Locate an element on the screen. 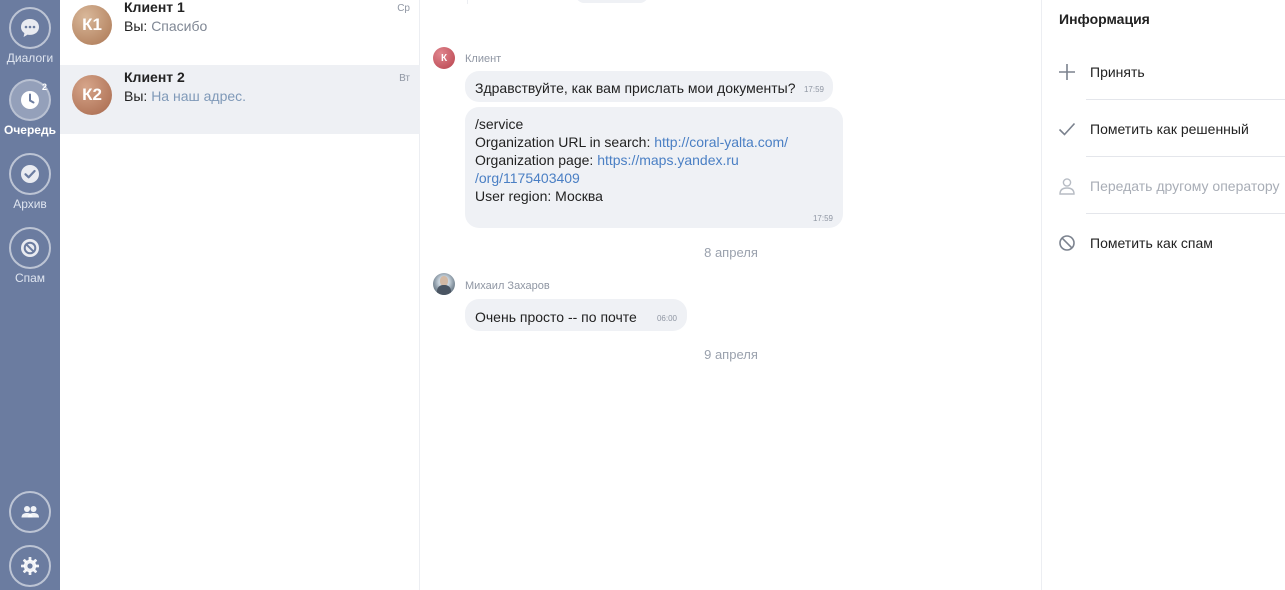  settings-button is located at coordinates (30, 566).